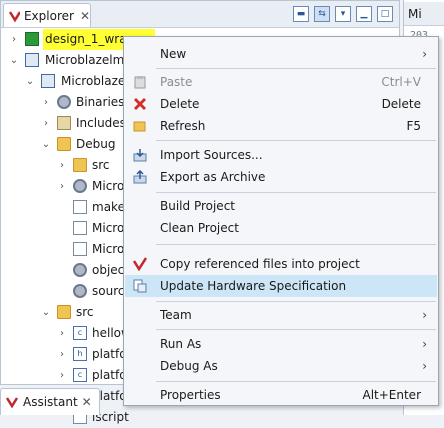 This screenshot has width=444, height=428. What do you see at coordinates (415, 14) in the screenshot?
I see `editor-tab-label: Mi` at bounding box center [415, 14].